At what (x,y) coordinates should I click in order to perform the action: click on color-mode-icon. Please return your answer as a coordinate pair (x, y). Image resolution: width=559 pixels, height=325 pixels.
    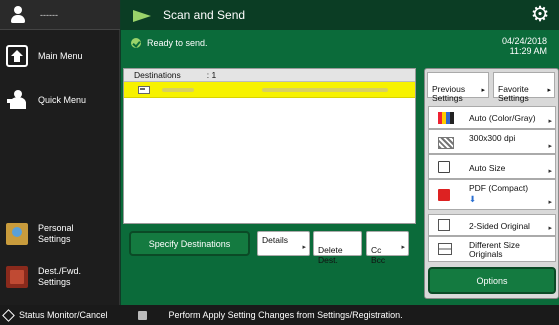
    Looking at the image, I should click on (446, 118).